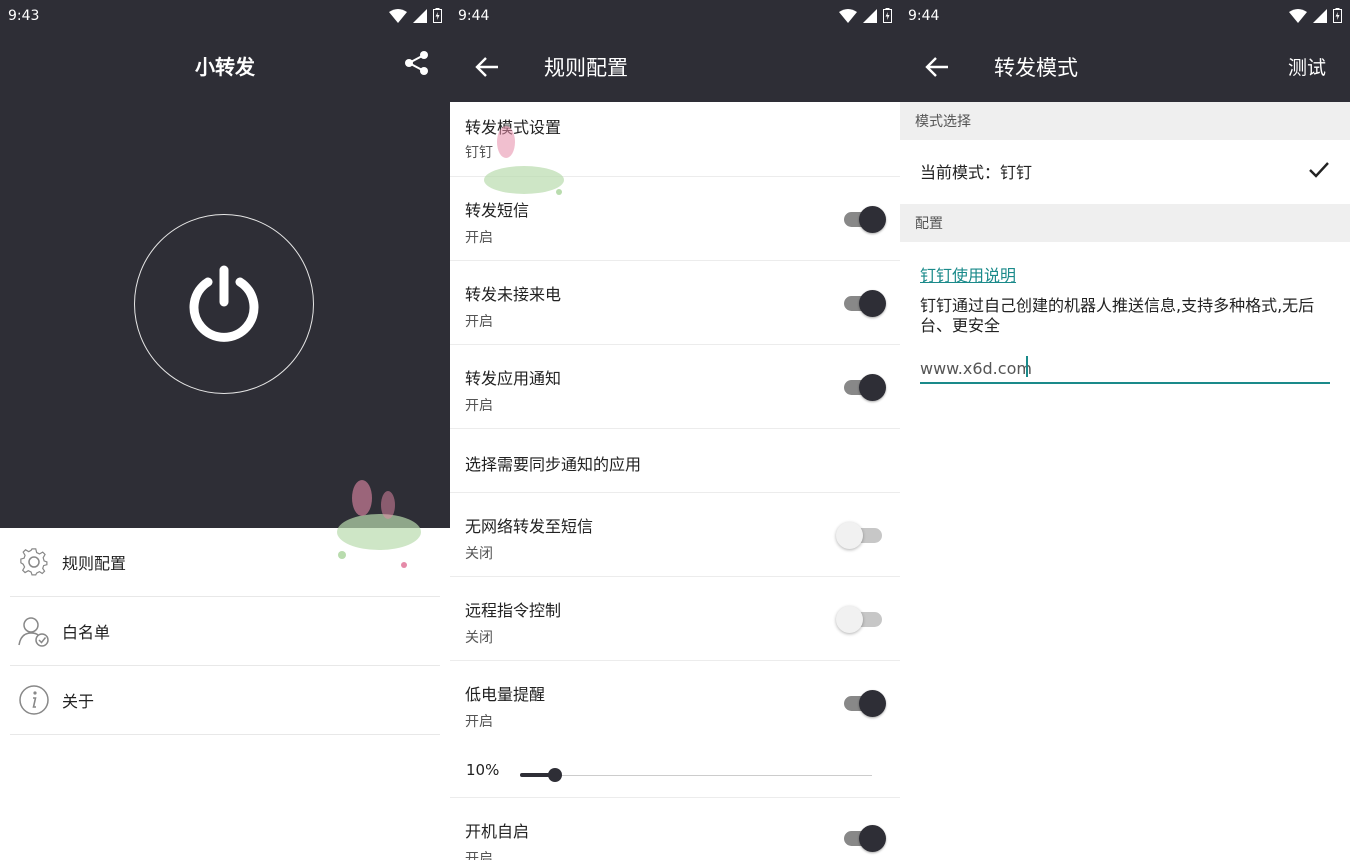 This screenshot has height=860, width=1350. Describe the element at coordinates (94, 563) in the screenshot. I see `menu-item-label: 规则配置` at that location.